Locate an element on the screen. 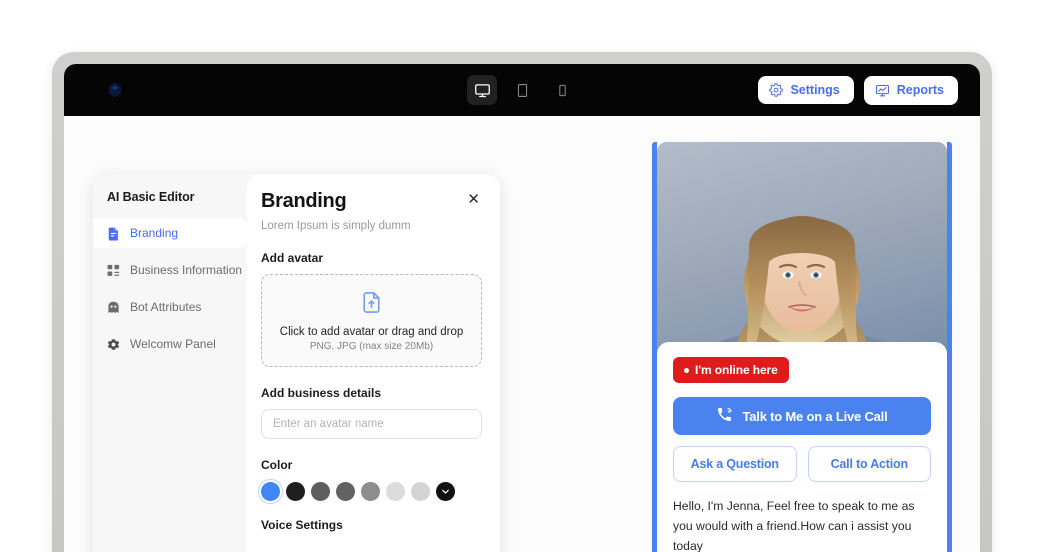 The image size is (1047, 552). sidebar-item-branding: Branding is located at coordinates (170, 233).